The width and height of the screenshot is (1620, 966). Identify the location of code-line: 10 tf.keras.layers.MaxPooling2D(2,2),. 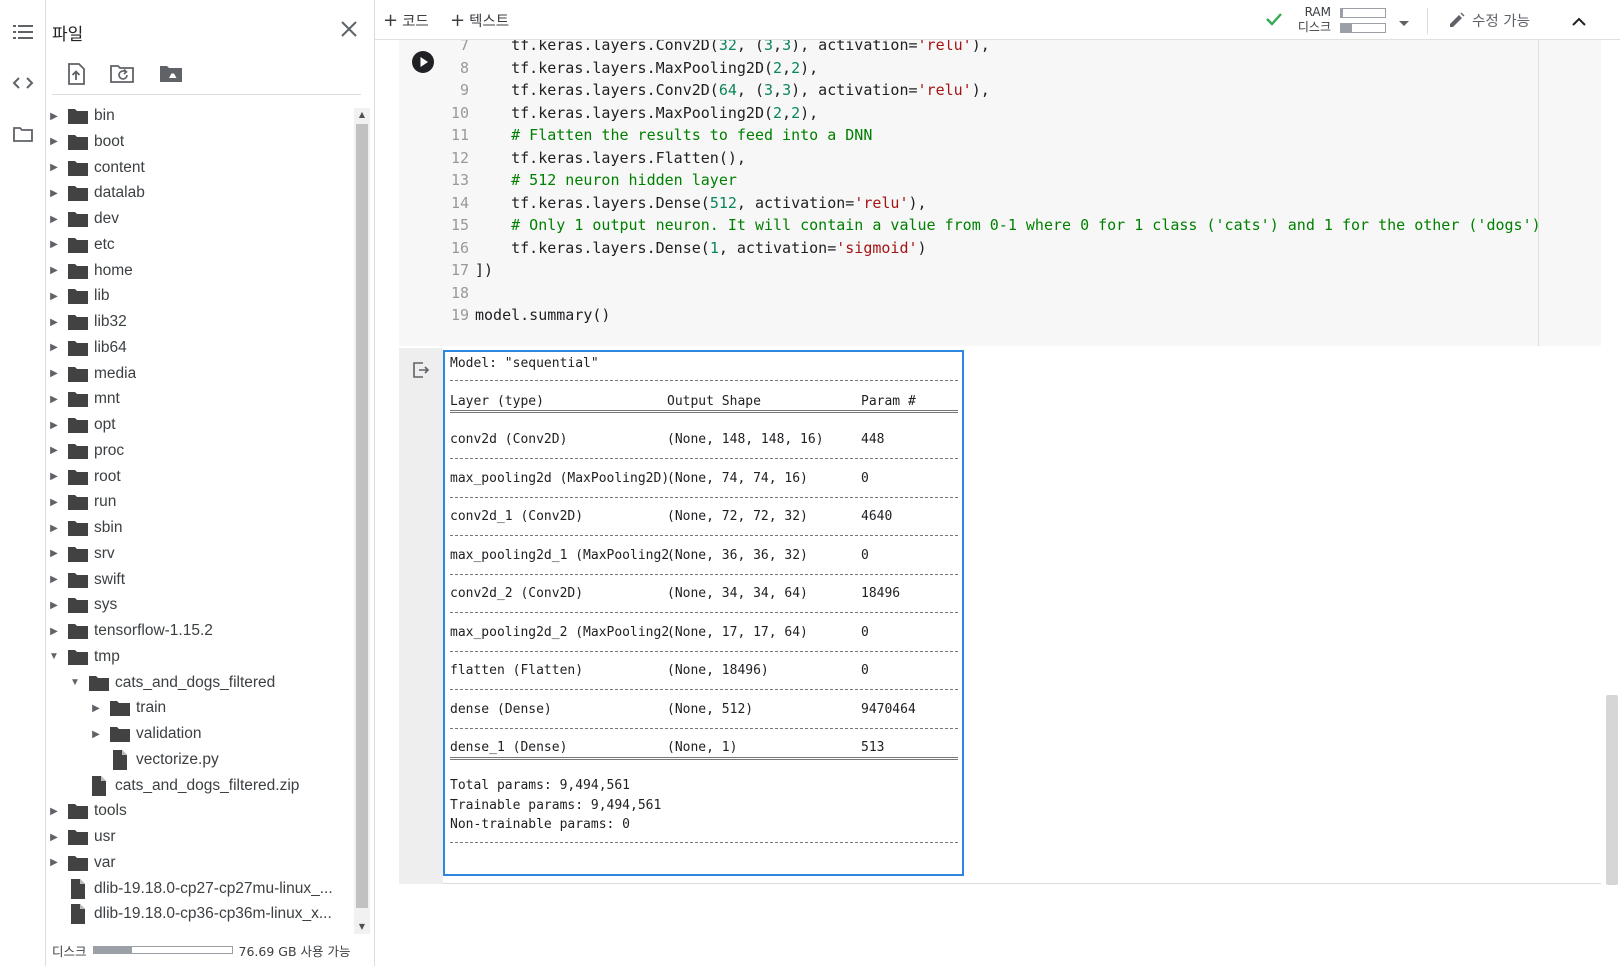
(1009, 113).